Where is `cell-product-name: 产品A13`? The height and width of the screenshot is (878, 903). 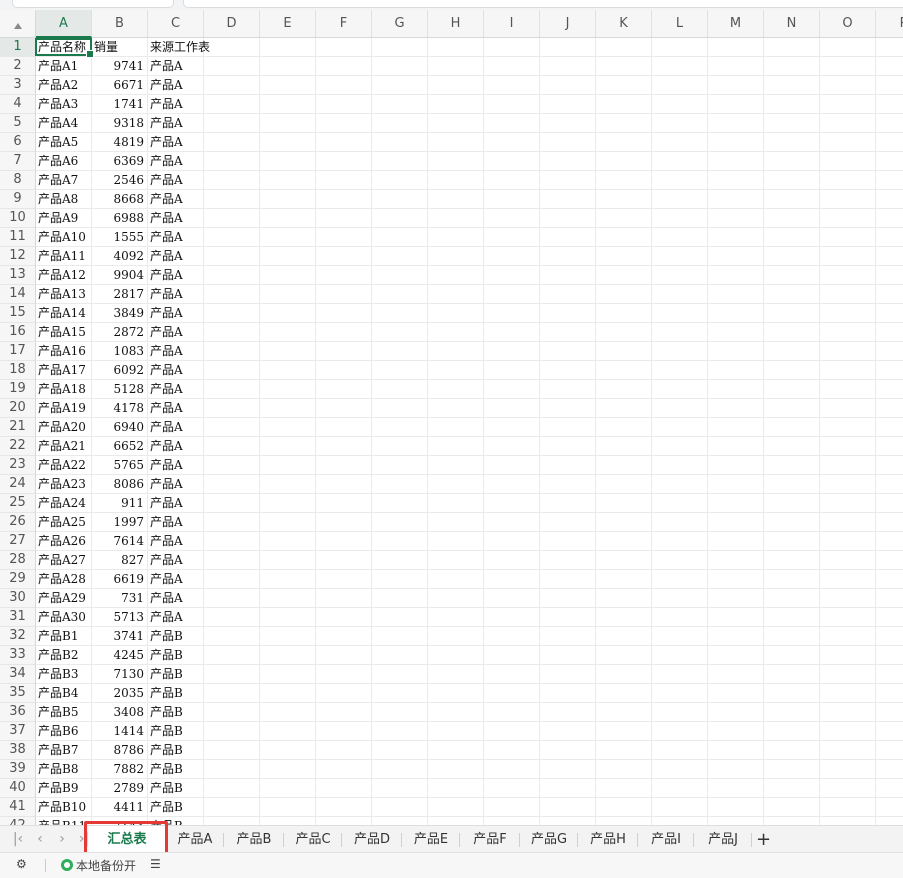
cell-product-name: 产品A13 is located at coordinates (62, 294).